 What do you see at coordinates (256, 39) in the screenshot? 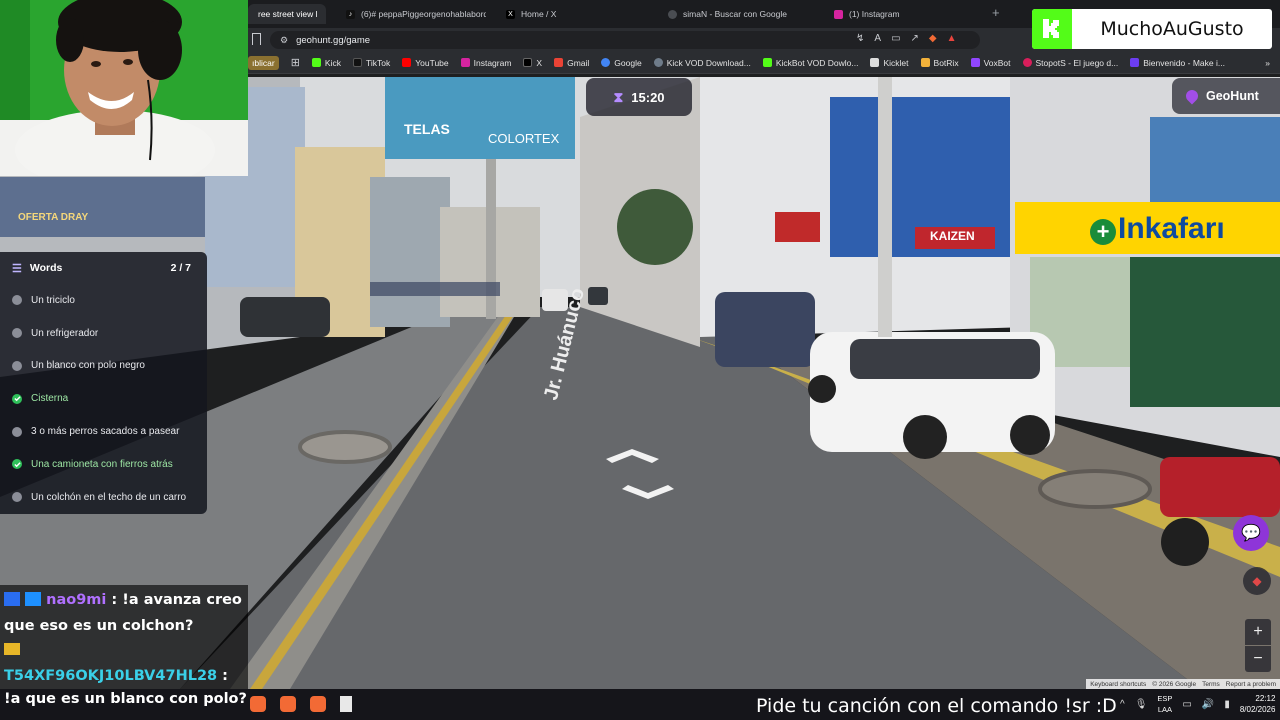
I see `bookmark-star-icon` at bounding box center [256, 39].